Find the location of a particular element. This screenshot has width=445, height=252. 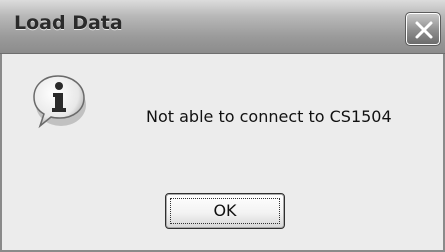

ok-button-label: OK is located at coordinates (225, 210).